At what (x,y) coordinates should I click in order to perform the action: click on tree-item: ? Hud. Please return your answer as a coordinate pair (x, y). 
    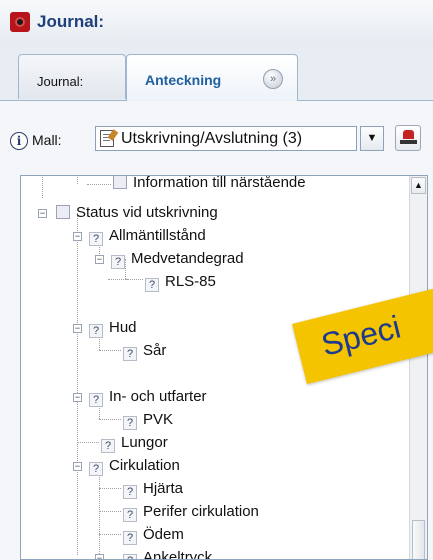
    Looking at the image, I should click on (113, 328).